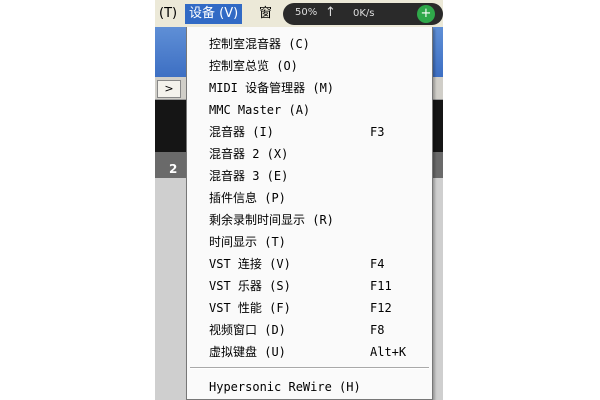 This screenshot has width=600, height=400. Describe the element at coordinates (247, 330) in the screenshot. I see `menu-item-label: 视频窗口 (D)` at that location.